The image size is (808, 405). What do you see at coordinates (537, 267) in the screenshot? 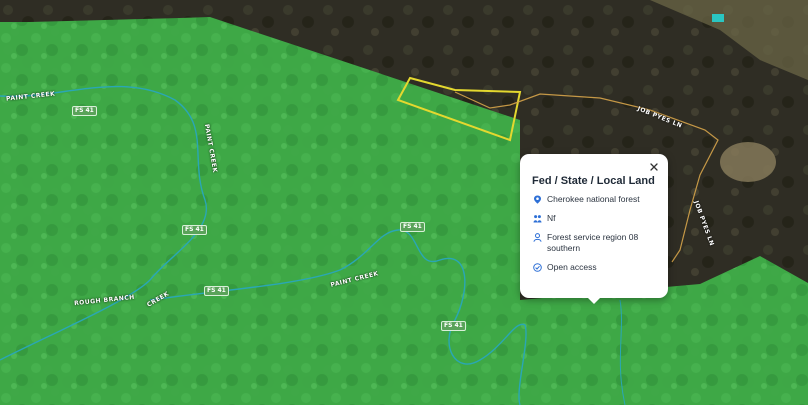
I see `check-circle-icon` at bounding box center [537, 267].